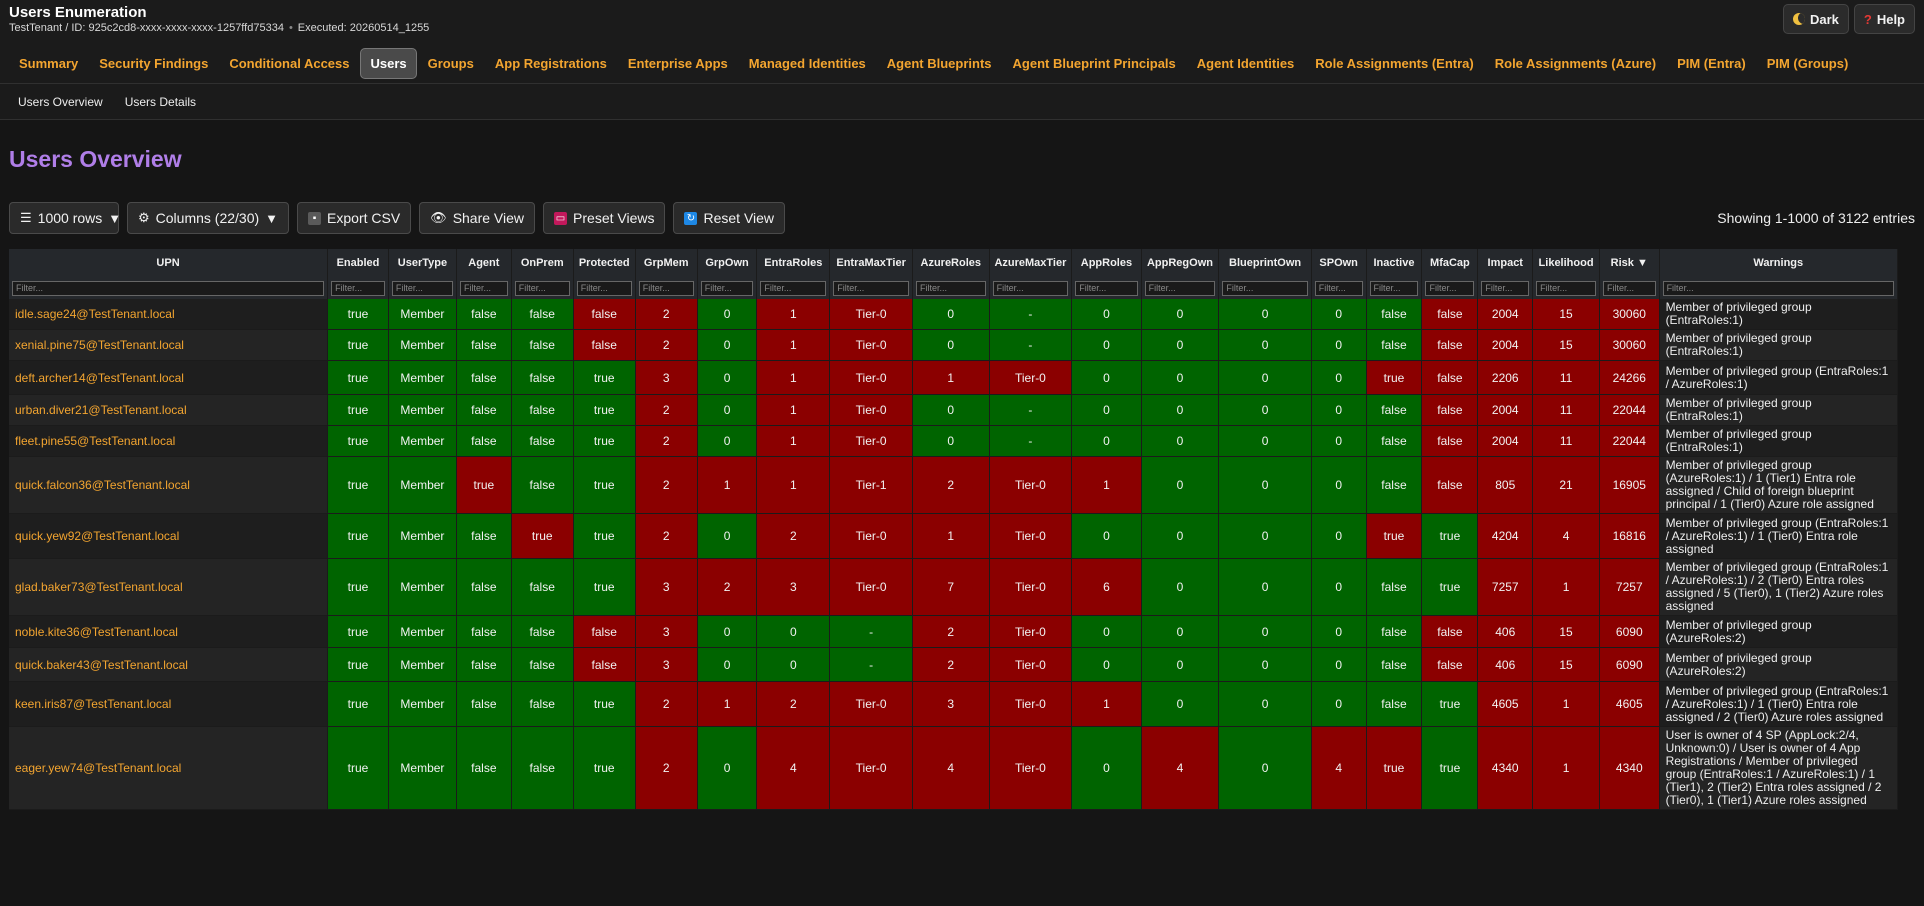  Describe the element at coordinates (542, 288) in the screenshot. I see `filter-input-onprem` at that location.